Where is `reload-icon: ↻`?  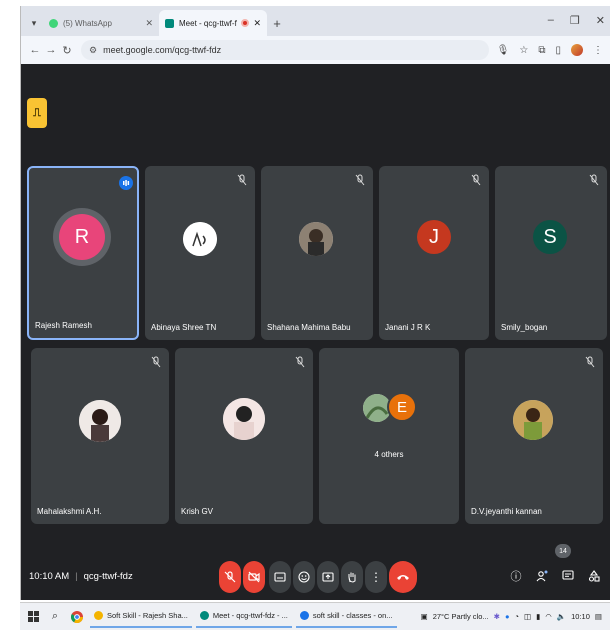
reload-icon: ↻ is located at coordinates (67, 50).